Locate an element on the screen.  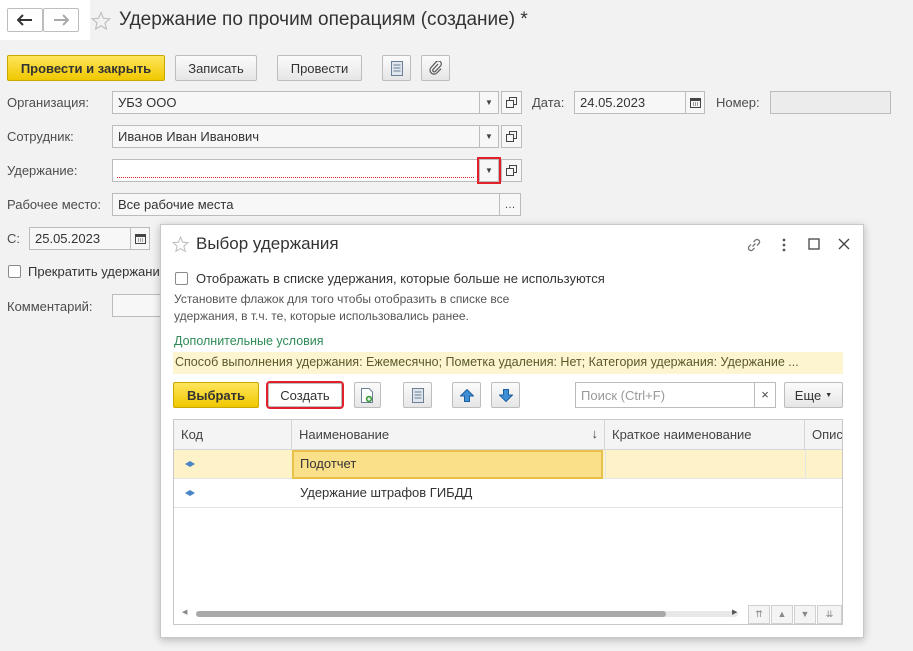
maximize-icon is located at coordinates (814, 244).